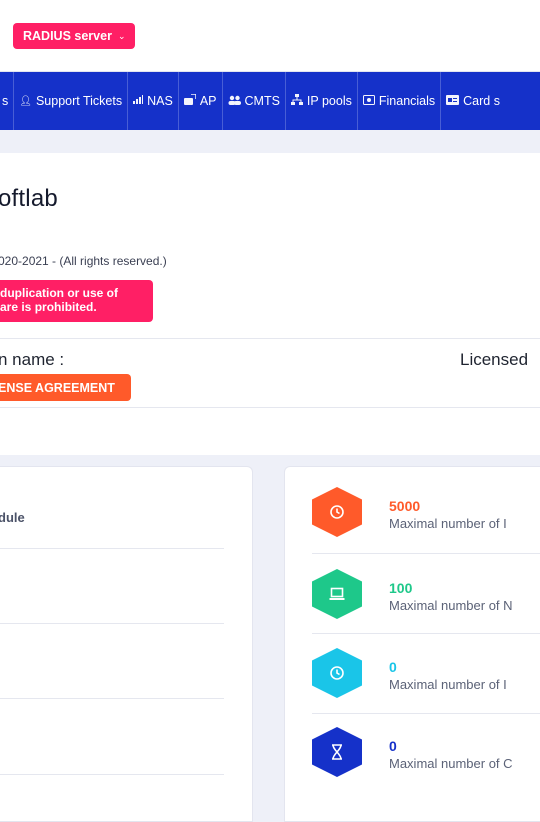  I want to click on nav-item-cards: Card s, so click(473, 101).